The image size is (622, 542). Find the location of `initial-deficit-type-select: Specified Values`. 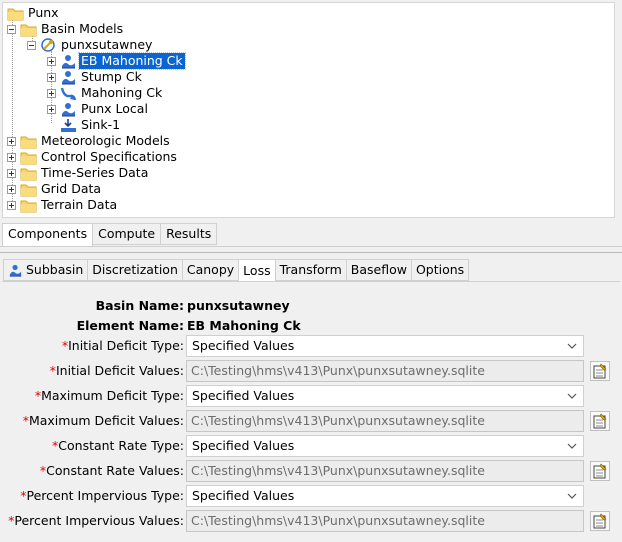

initial-deficit-type-select: Specified Values is located at coordinates (385, 346).